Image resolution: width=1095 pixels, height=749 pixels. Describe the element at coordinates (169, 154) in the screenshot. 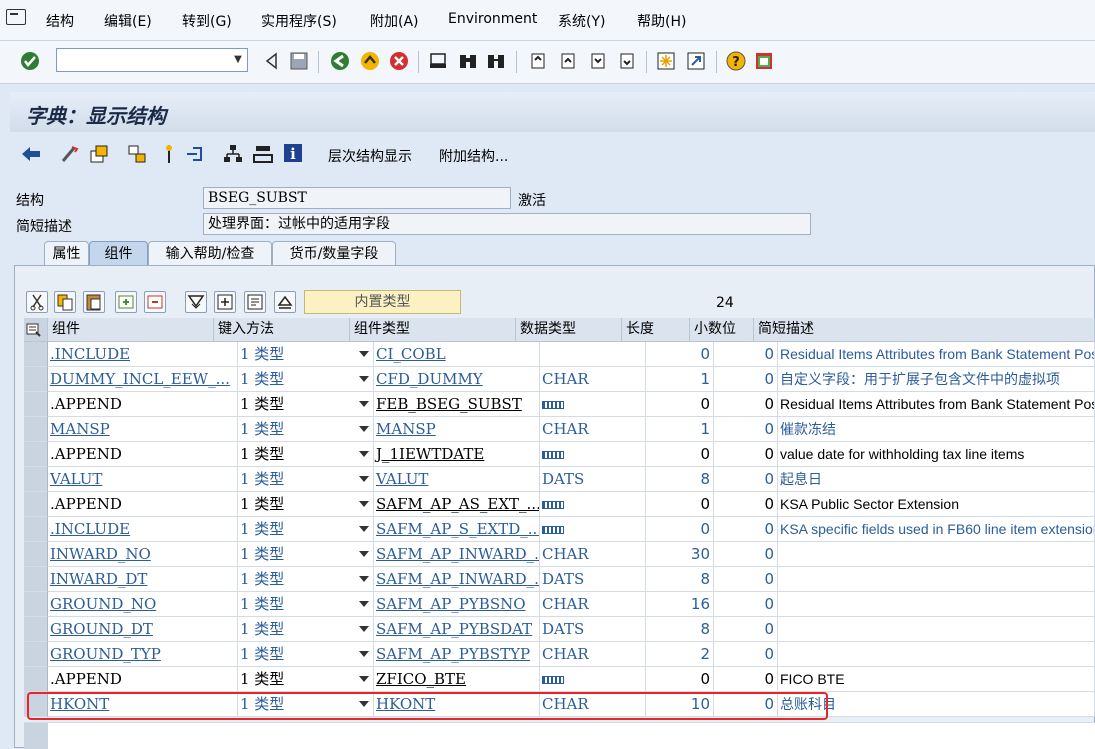

I see `check-icon` at that location.